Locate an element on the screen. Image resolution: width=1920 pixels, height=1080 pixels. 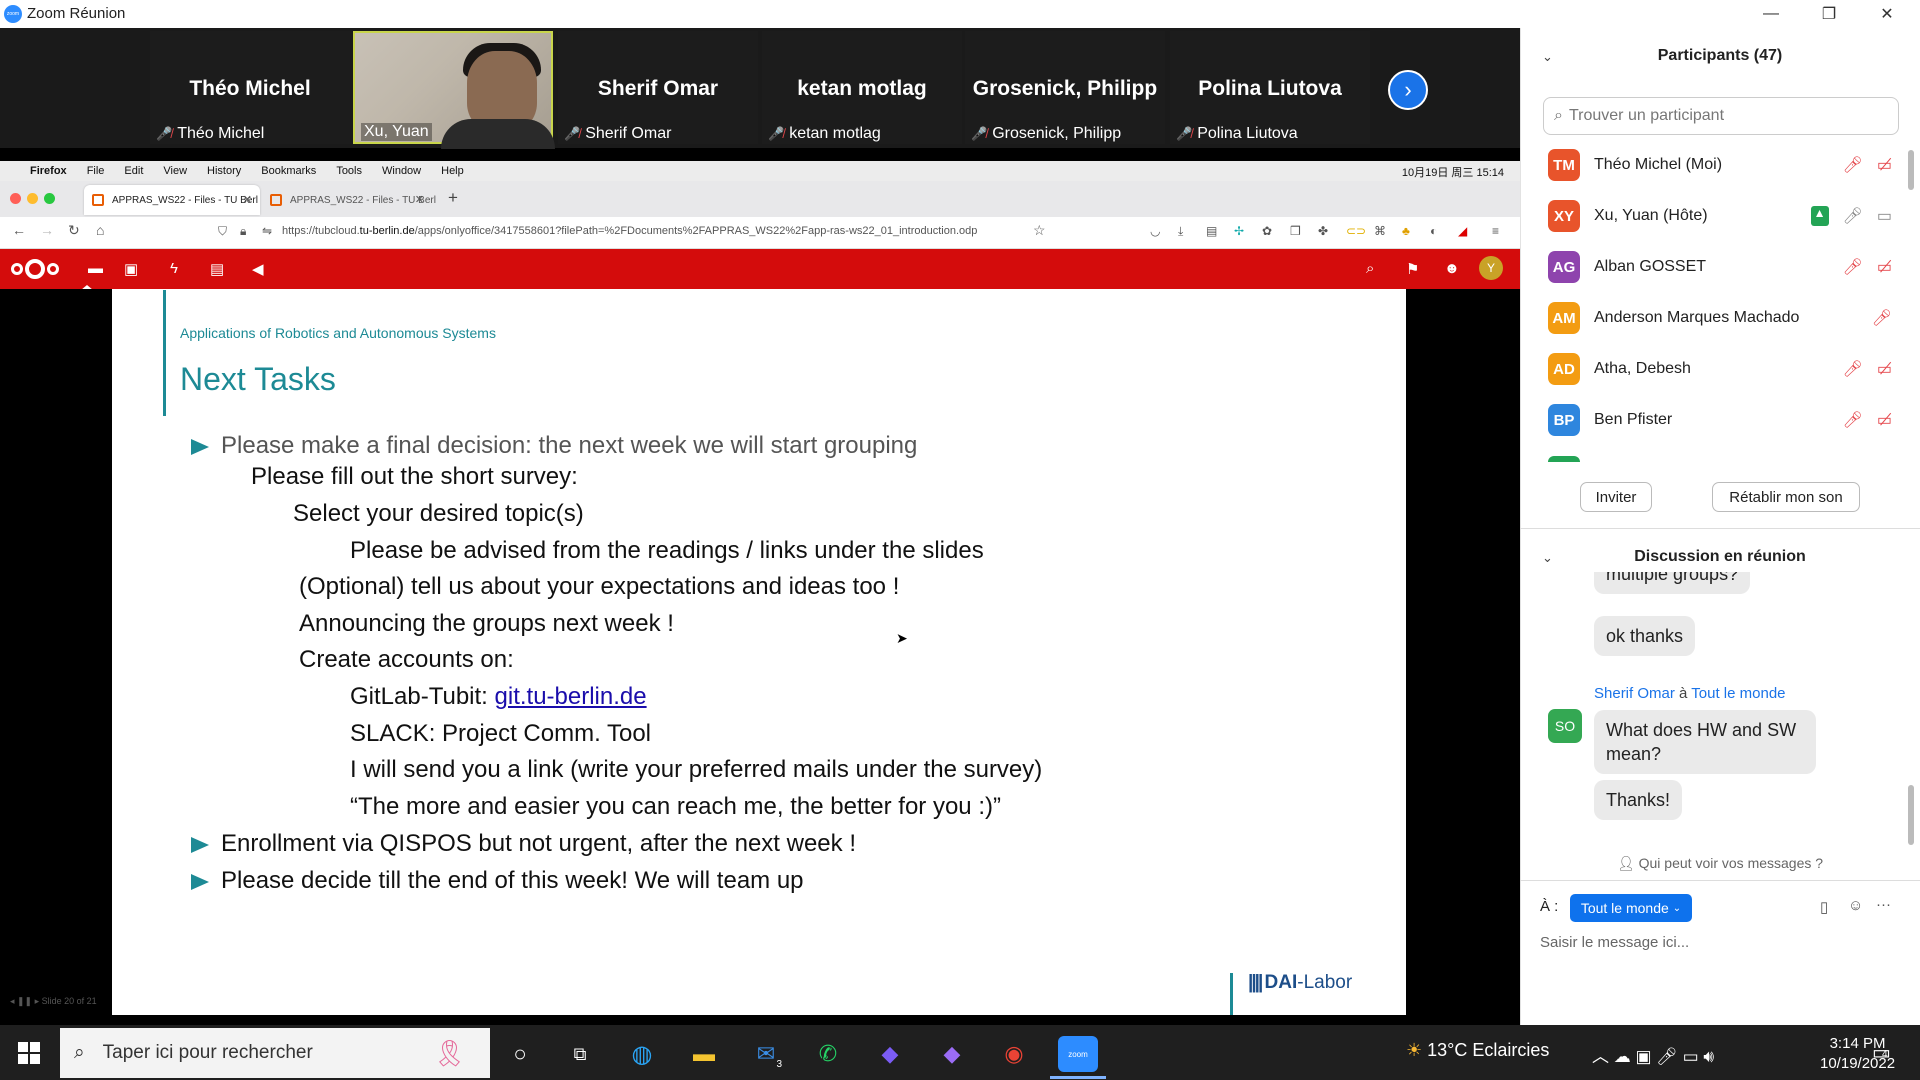
notification-icon: ▭ 4 is located at coordinates (1881, 1052).